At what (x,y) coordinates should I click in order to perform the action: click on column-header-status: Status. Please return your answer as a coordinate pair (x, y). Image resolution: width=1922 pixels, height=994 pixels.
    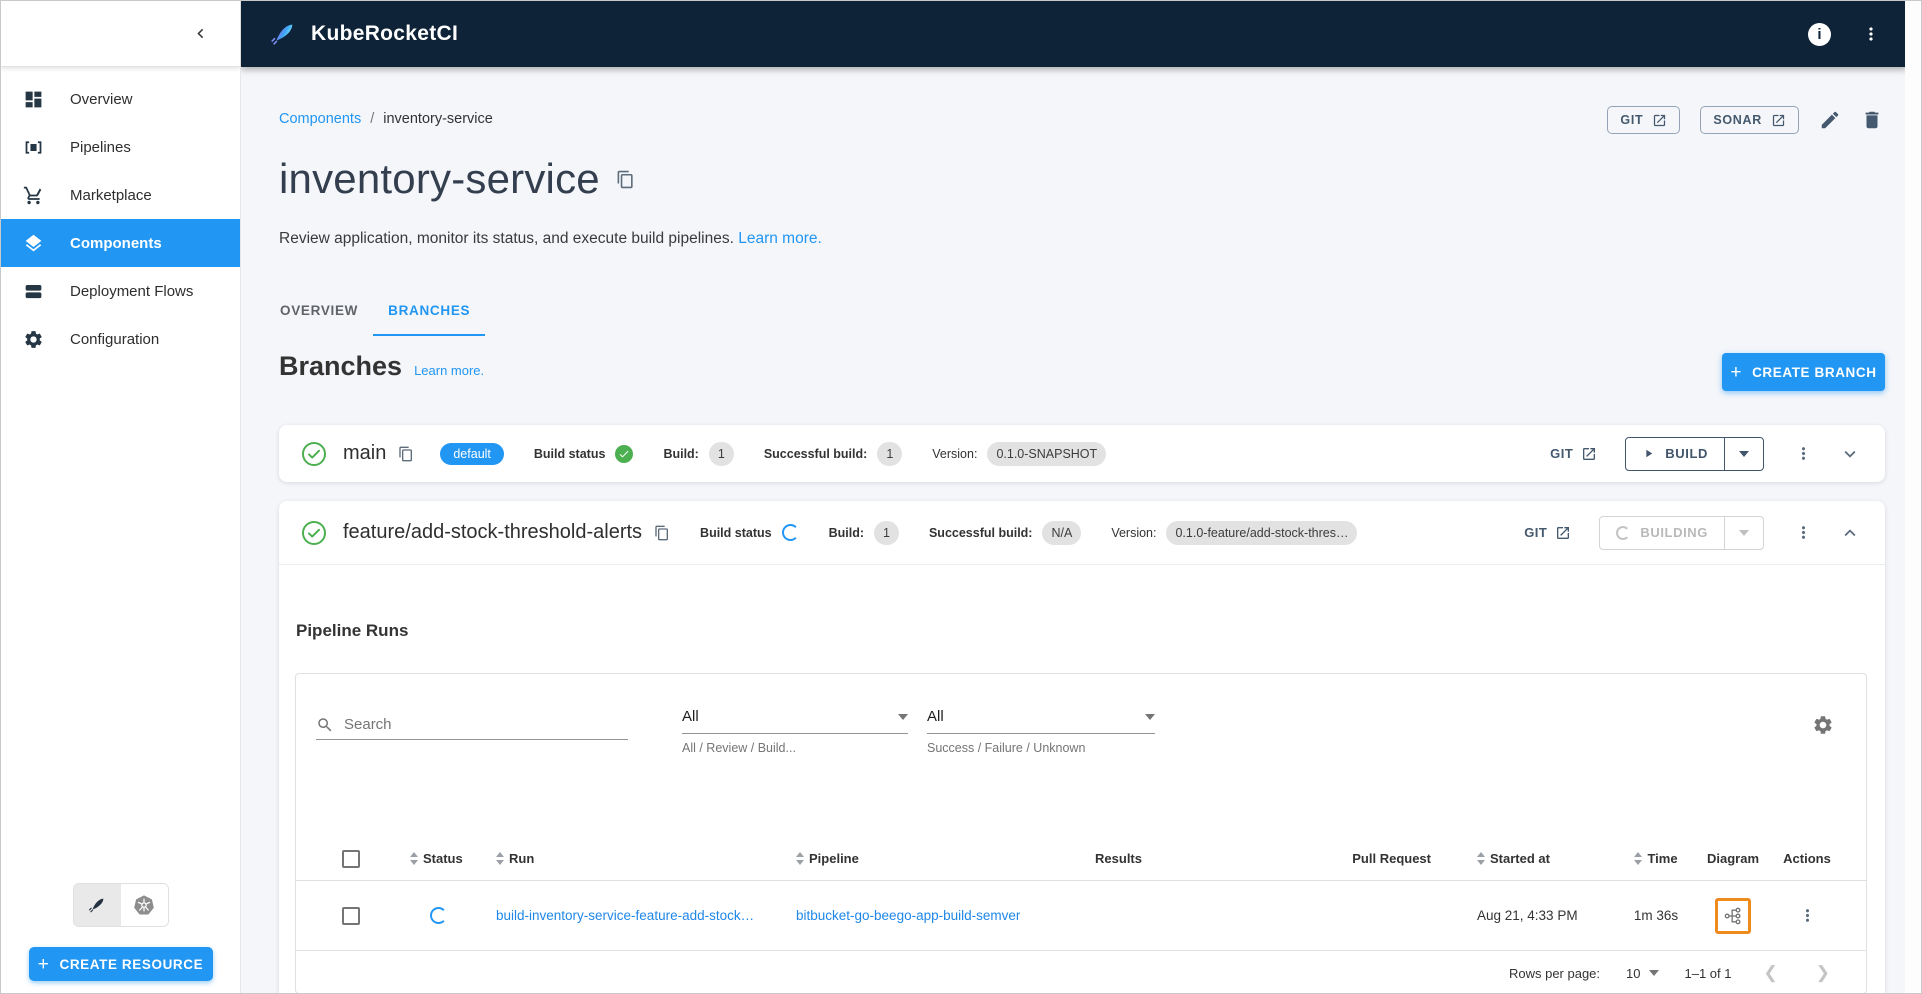
    Looking at the image, I should click on (443, 858).